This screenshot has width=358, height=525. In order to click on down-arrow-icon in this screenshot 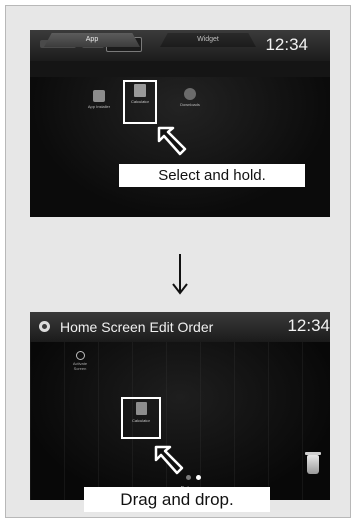, I will do `click(180, 274)`.